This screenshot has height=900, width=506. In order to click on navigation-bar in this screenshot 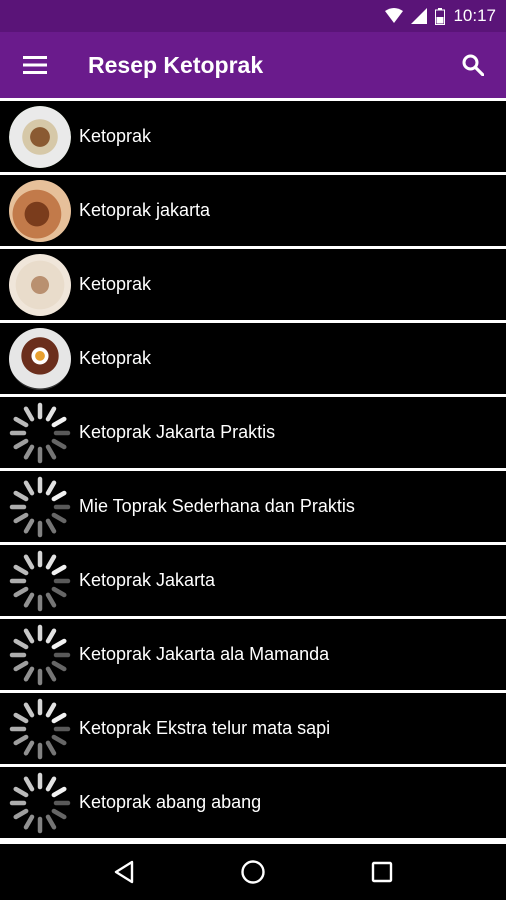, I will do `click(253, 872)`.